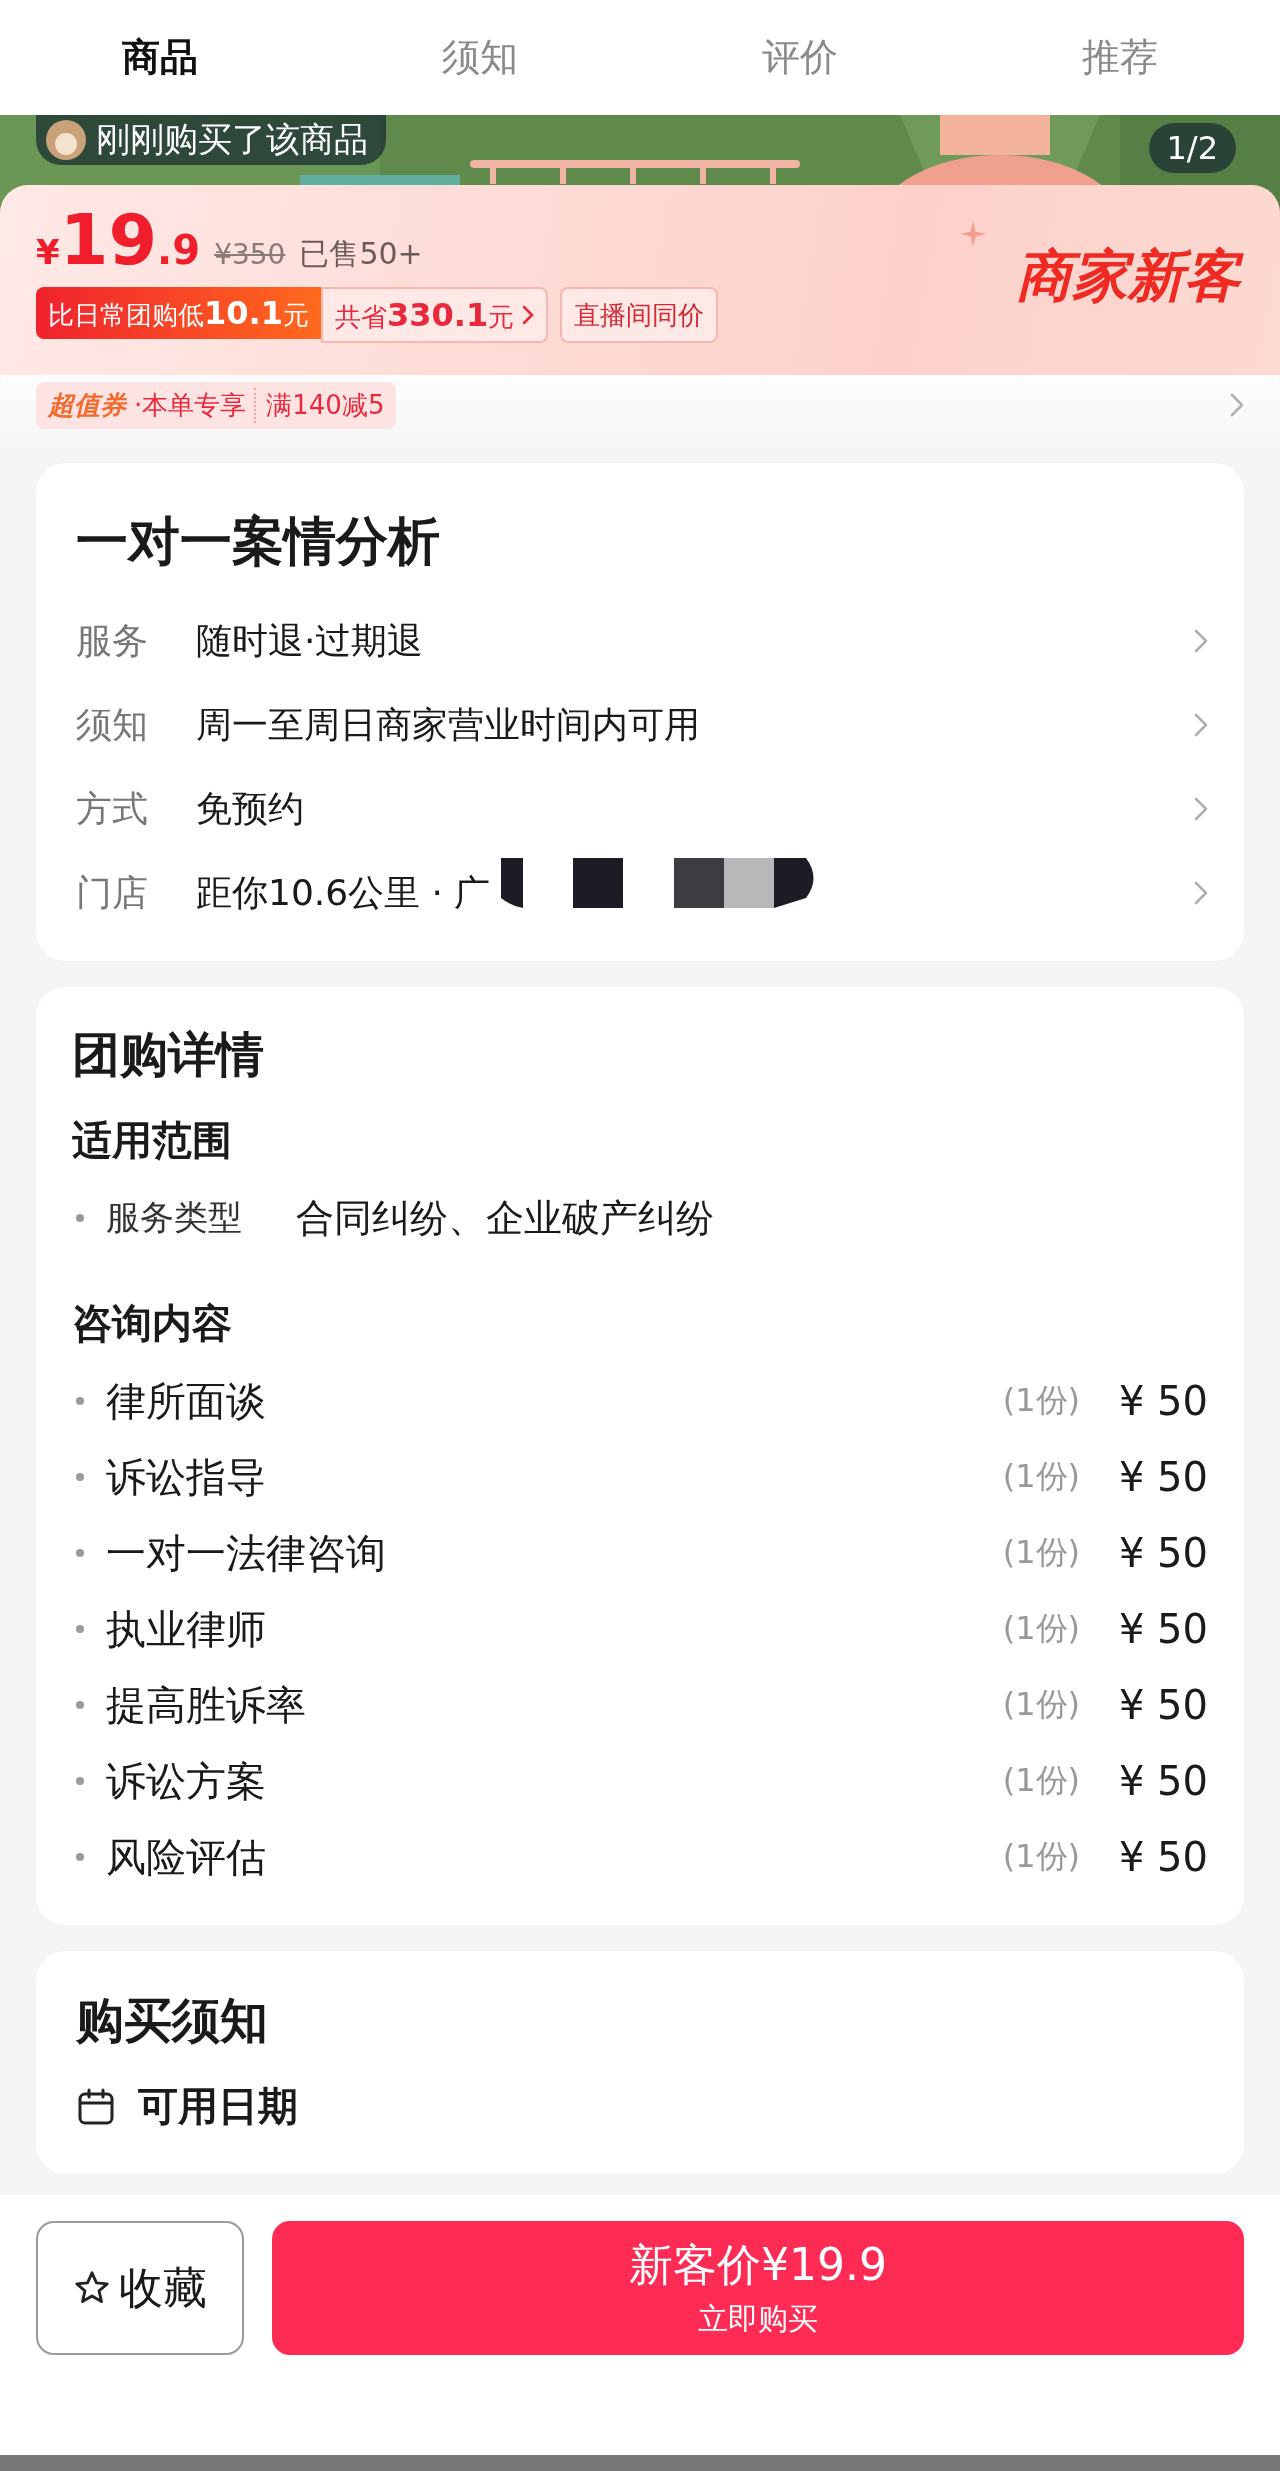 The image size is (1280, 2471). I want to click on row-value: 距你10.6公里 · 广, so click(343, 893).